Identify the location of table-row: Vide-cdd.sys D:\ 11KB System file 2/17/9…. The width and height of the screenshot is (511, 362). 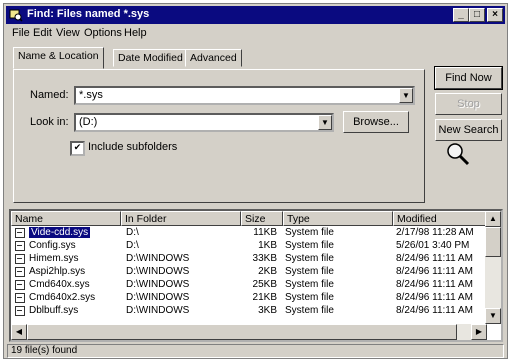
(249, 233).